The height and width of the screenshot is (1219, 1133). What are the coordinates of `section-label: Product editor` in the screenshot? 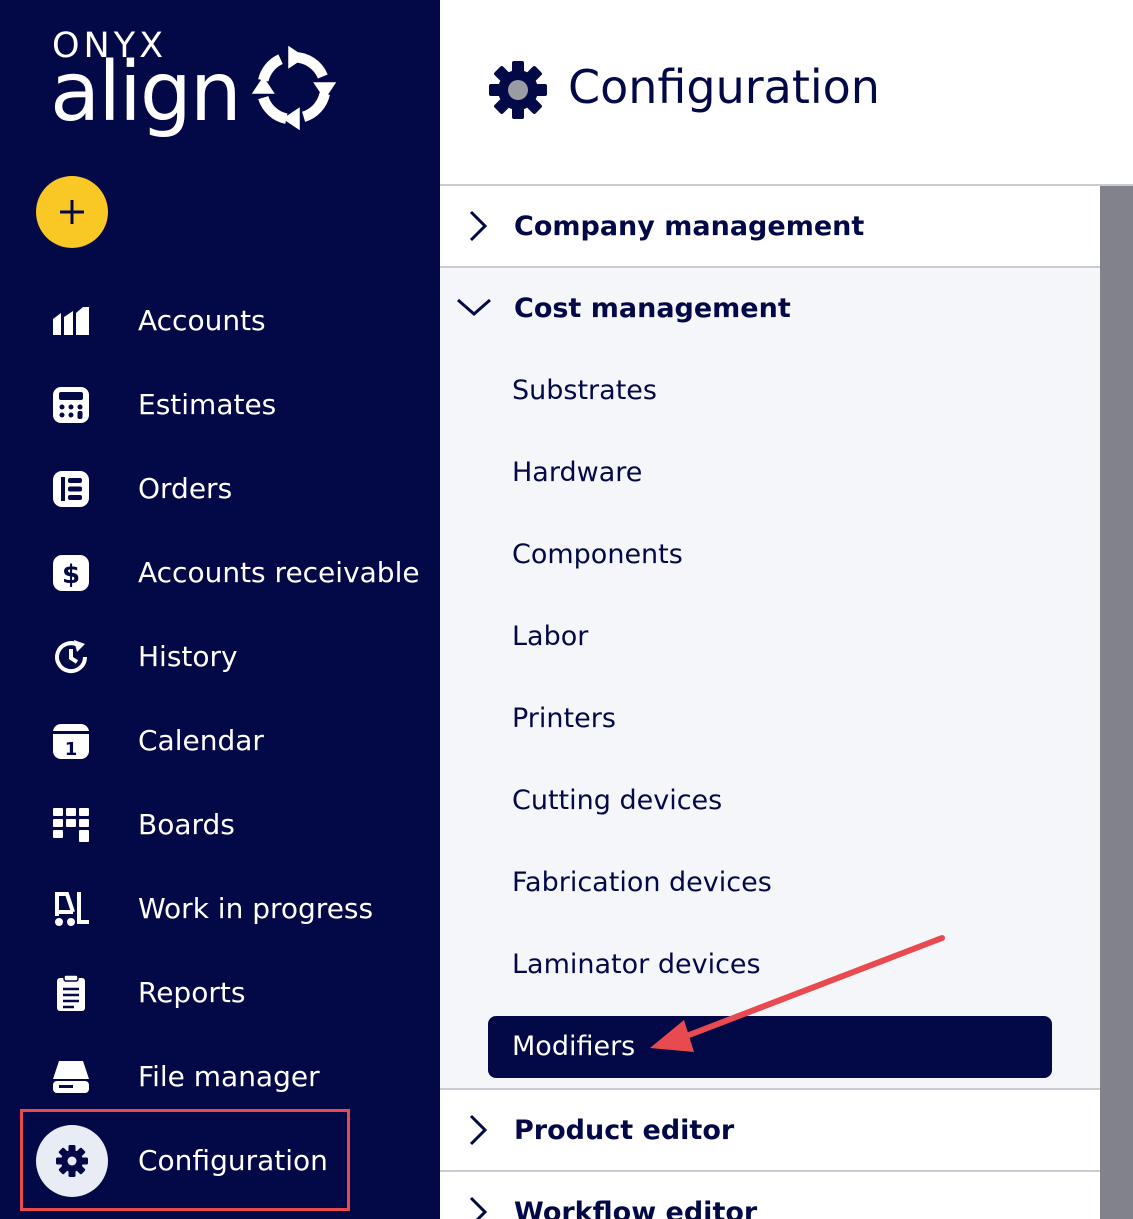 It's located at (624, 1130).